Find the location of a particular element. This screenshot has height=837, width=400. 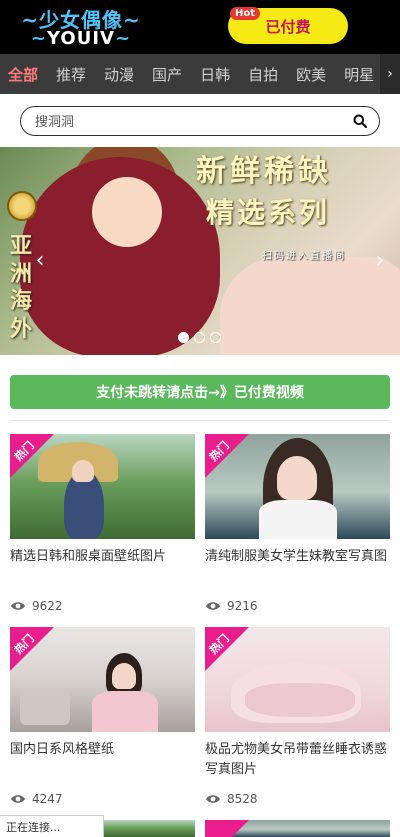

logo-name: YOUIV is located at coordinates (81, 38).